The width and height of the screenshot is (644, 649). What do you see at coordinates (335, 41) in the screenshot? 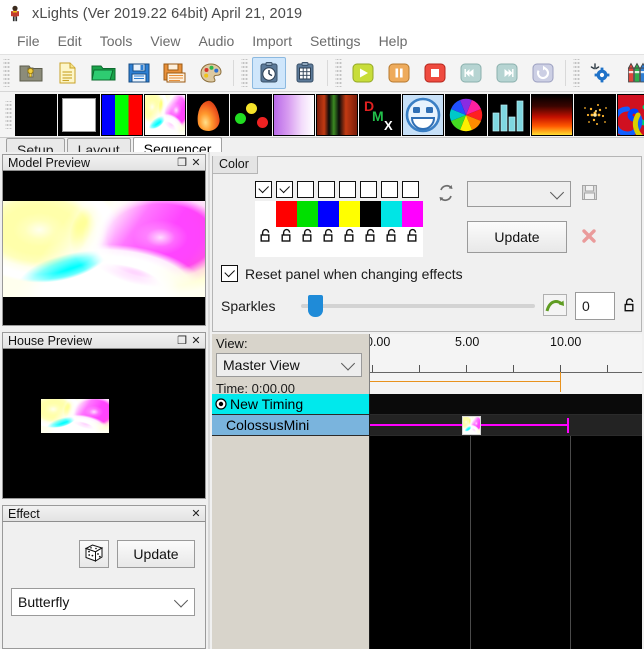
I see `menu-settings: Settings` at bounding box center [335, 41].